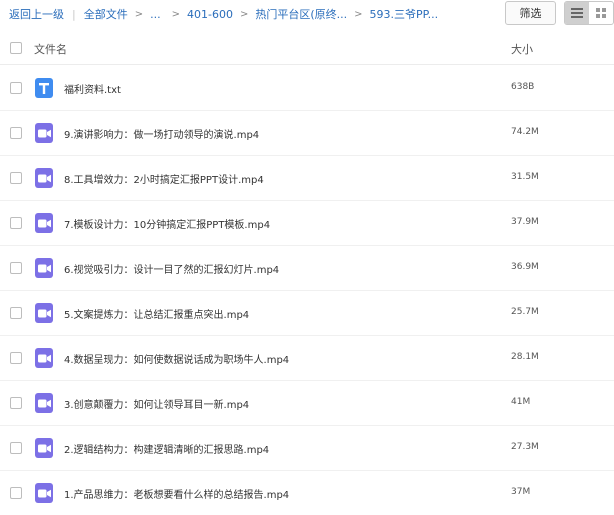  I want to click on file-size: 28.1M, so click(525, 357).